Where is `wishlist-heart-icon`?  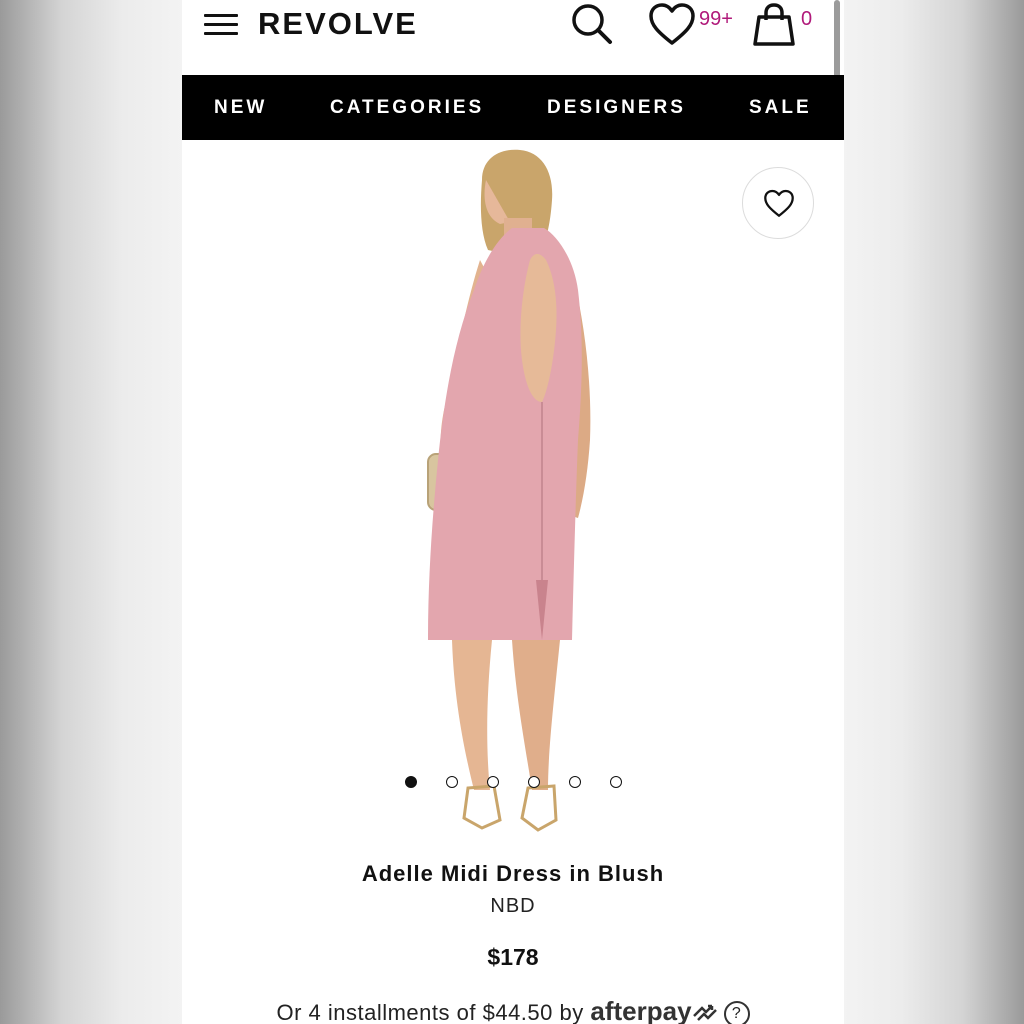
wishlist-heart-icon is located at coordinates (672, 25).